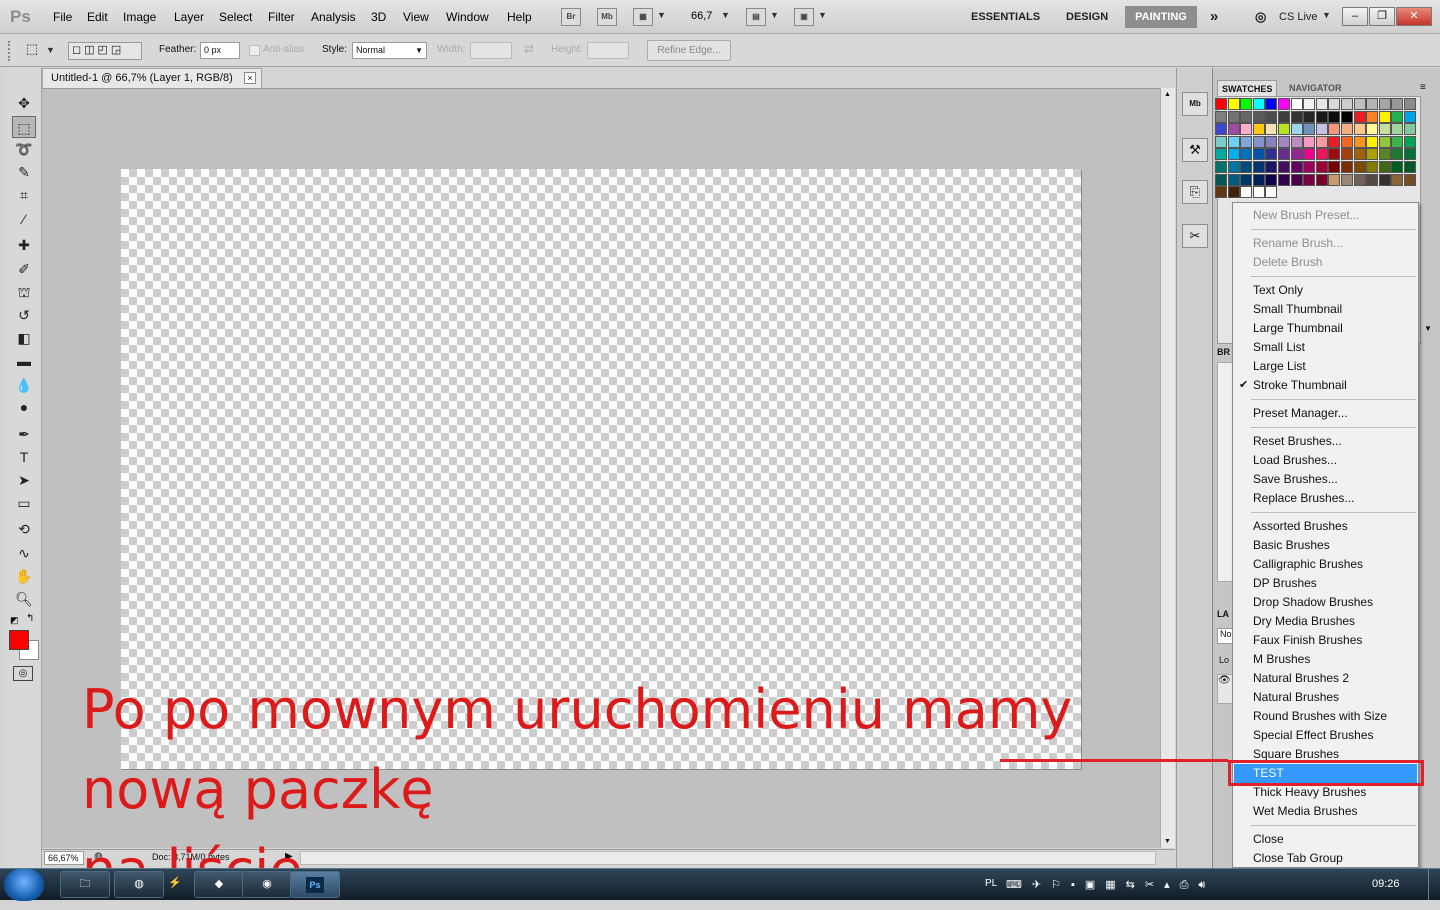 The width and height of the screenshot is (1440, 910). I want to click on cs-live-icon: ◎, so click(1260, 17).